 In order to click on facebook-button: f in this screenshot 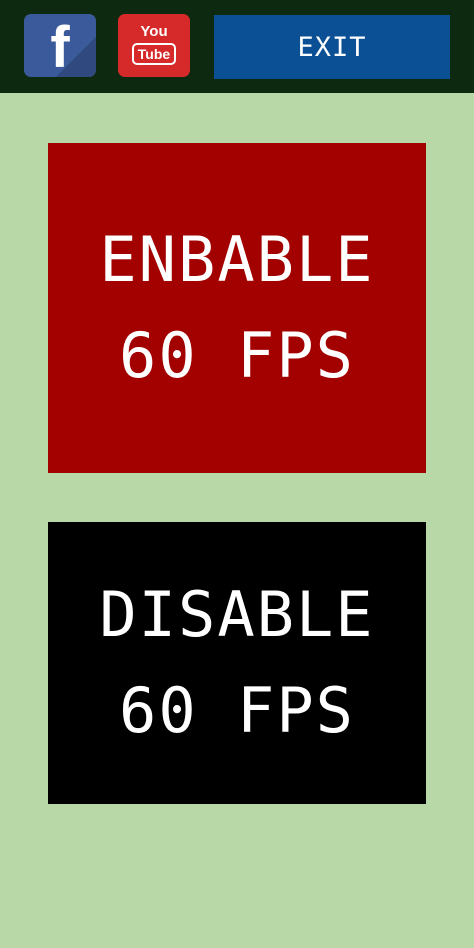, I will do `click(60, 45)`.